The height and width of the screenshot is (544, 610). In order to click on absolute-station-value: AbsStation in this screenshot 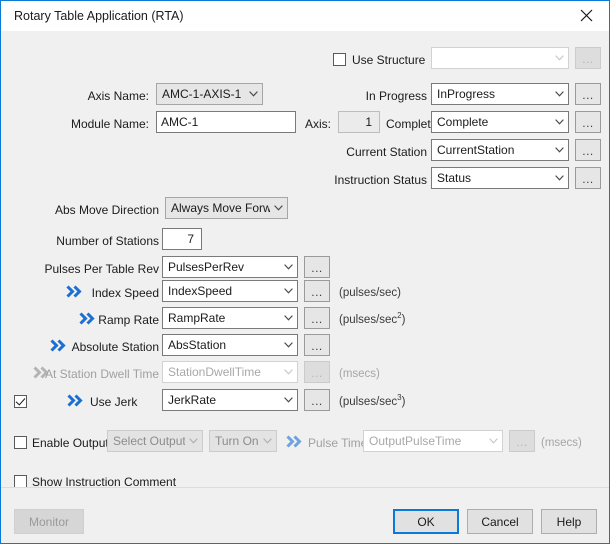, I will do `click(197, 345)`.